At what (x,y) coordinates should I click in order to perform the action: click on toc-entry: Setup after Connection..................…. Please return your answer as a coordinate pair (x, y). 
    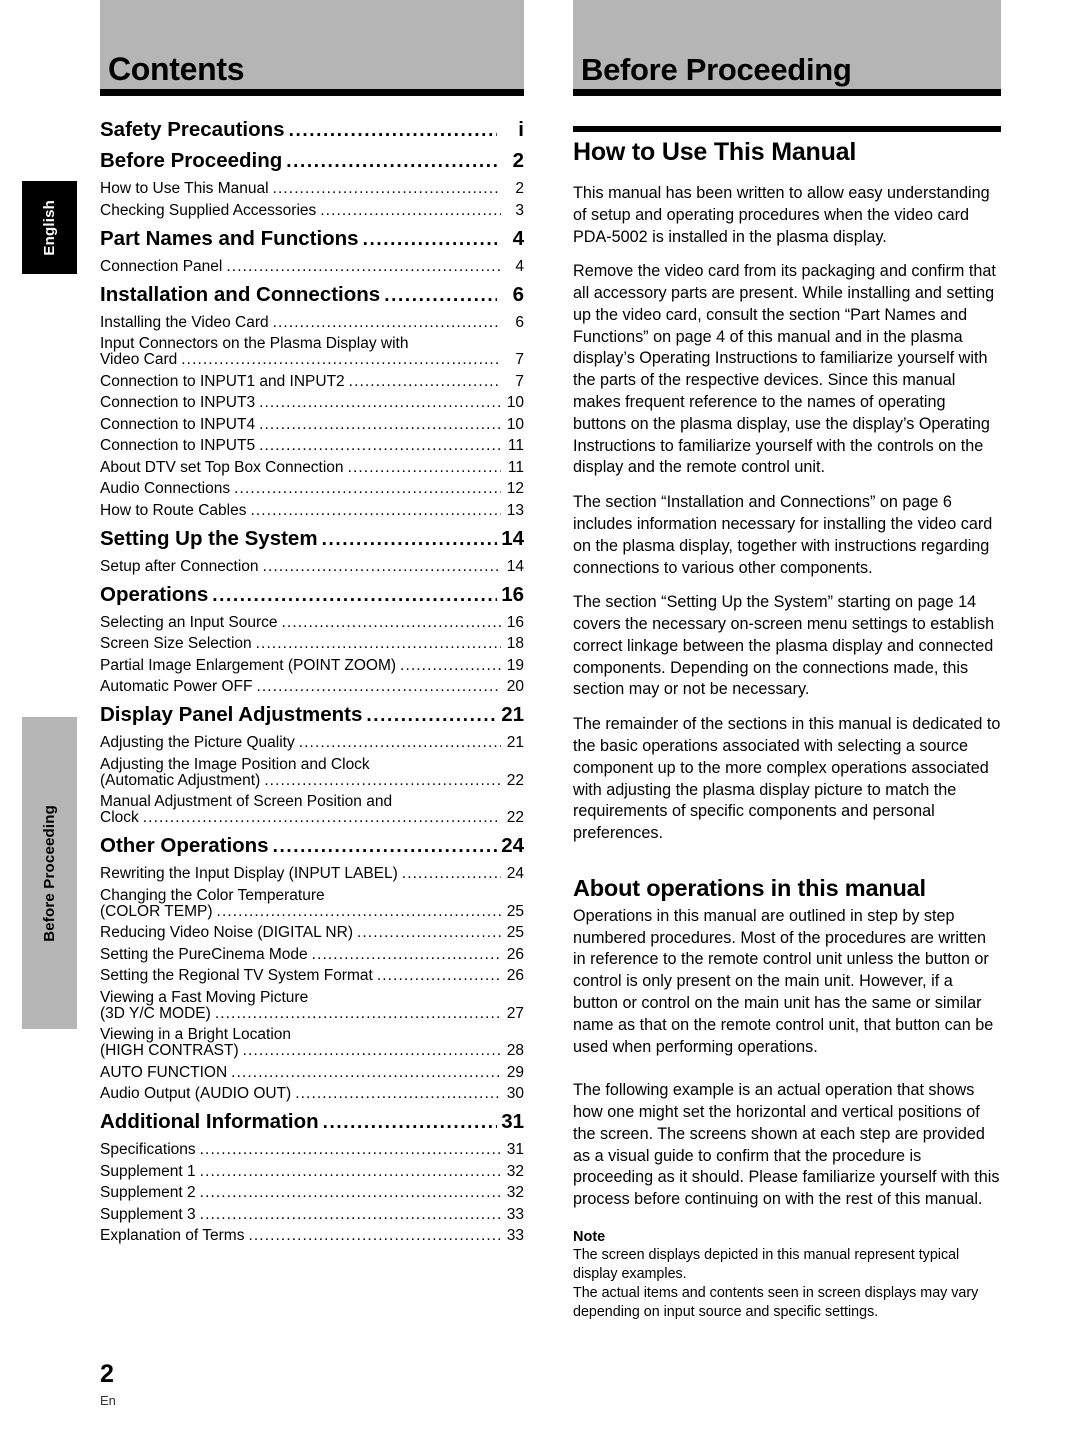
    Looking at the image, I should click on (312, 567).